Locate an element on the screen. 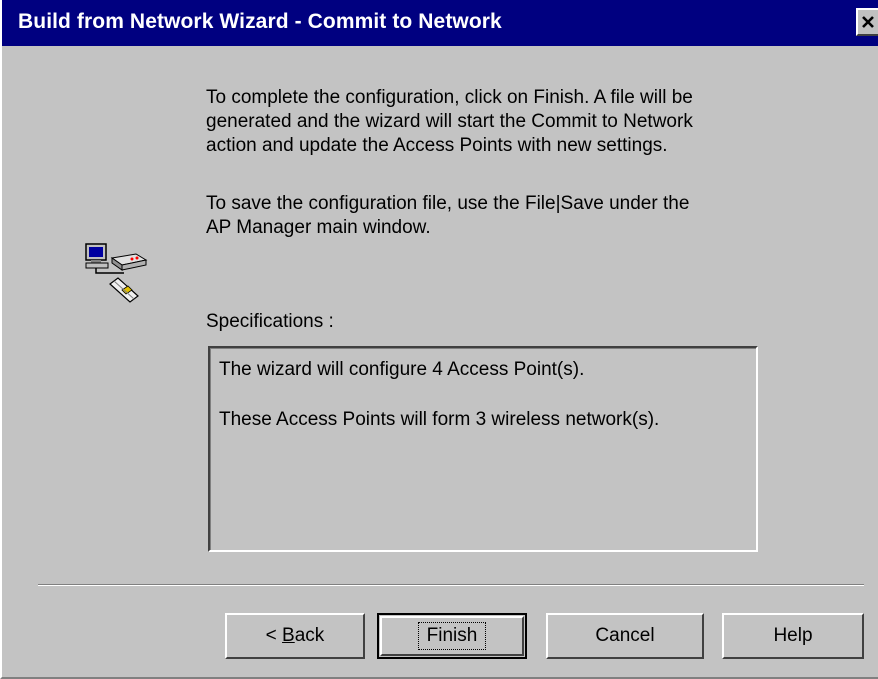 The height and width of the screenshot is (679, 878). specifications-label: Specifications : is located at coordinates (270, 321).